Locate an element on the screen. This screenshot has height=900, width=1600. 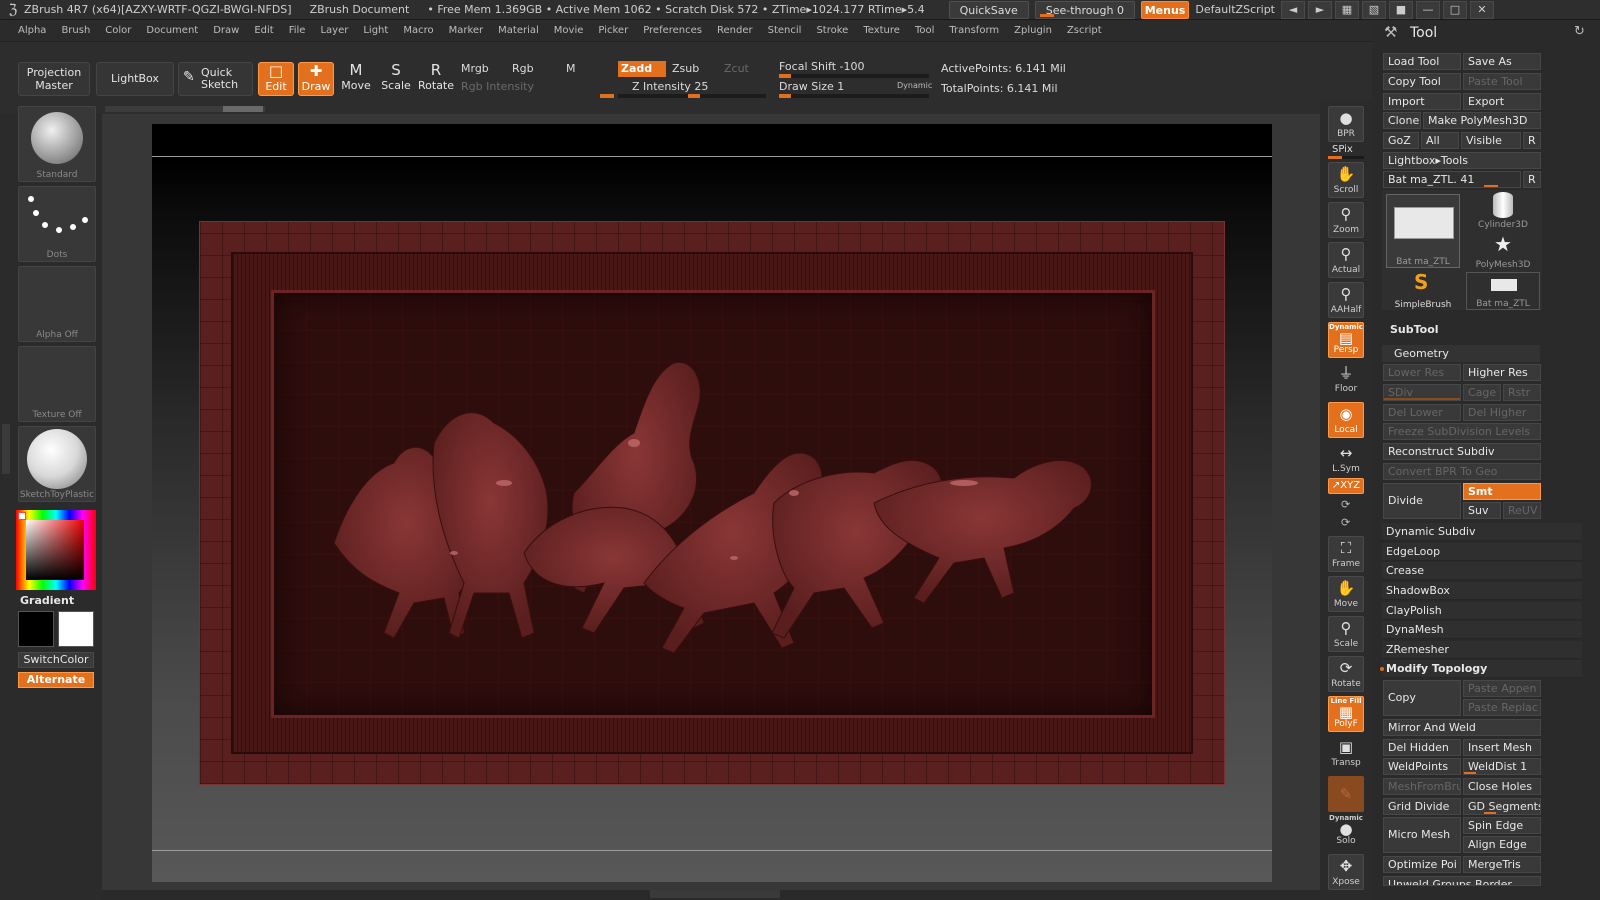
dynamic-toggle: Dynamic is located at coordinates (914, 85).